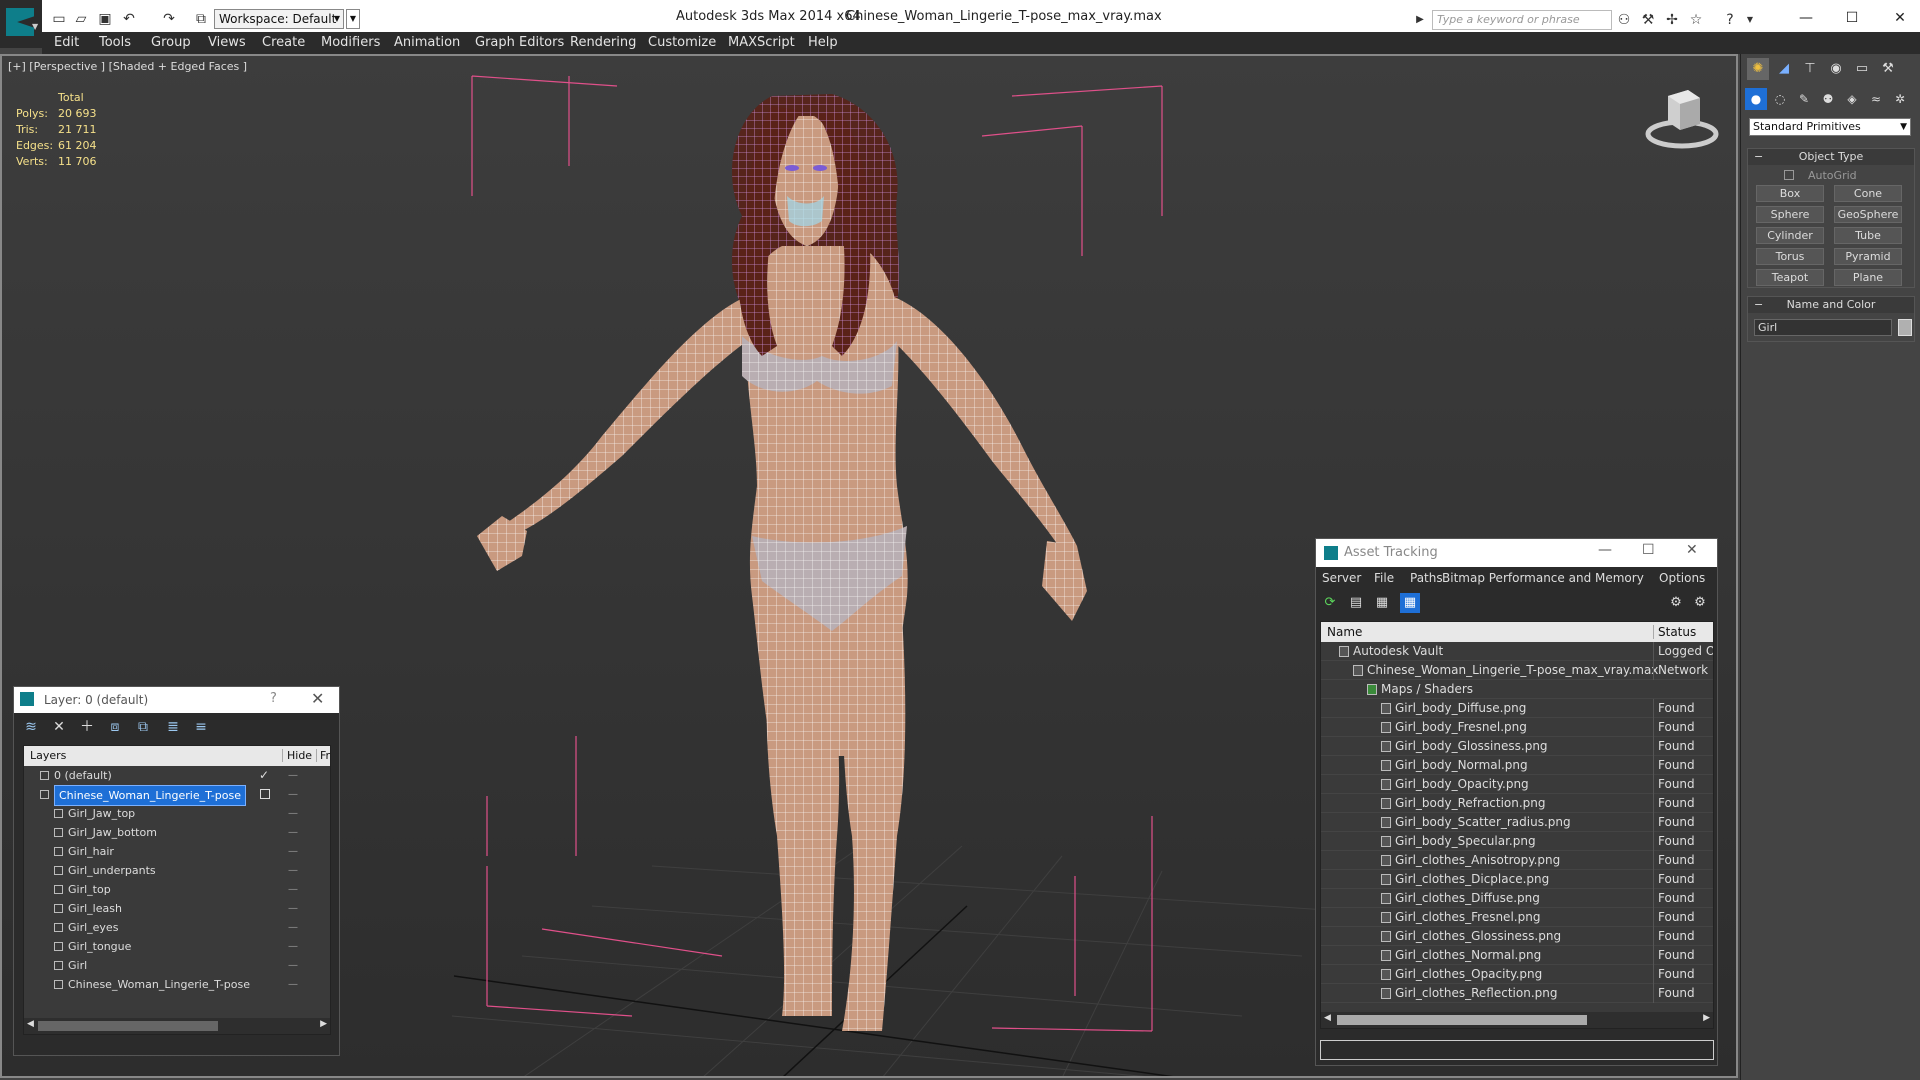 The image size is (1920, 1080). Describe the element at coordinates (1517, 651) in the screenshot. I see `asset-row: Autodesk Vault Logged Out` at that location.